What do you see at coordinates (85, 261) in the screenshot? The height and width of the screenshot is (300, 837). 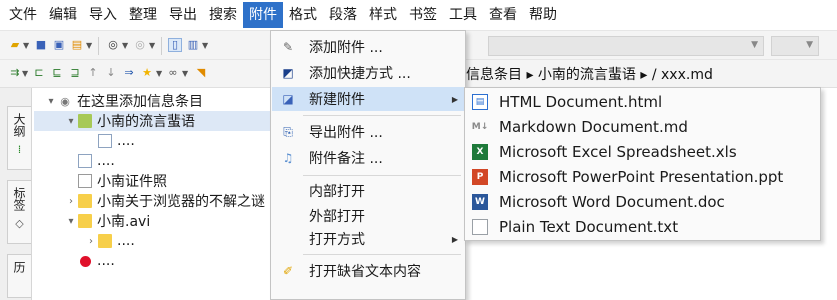 I see `red-bug-icon` at bounding box center [85, 261].